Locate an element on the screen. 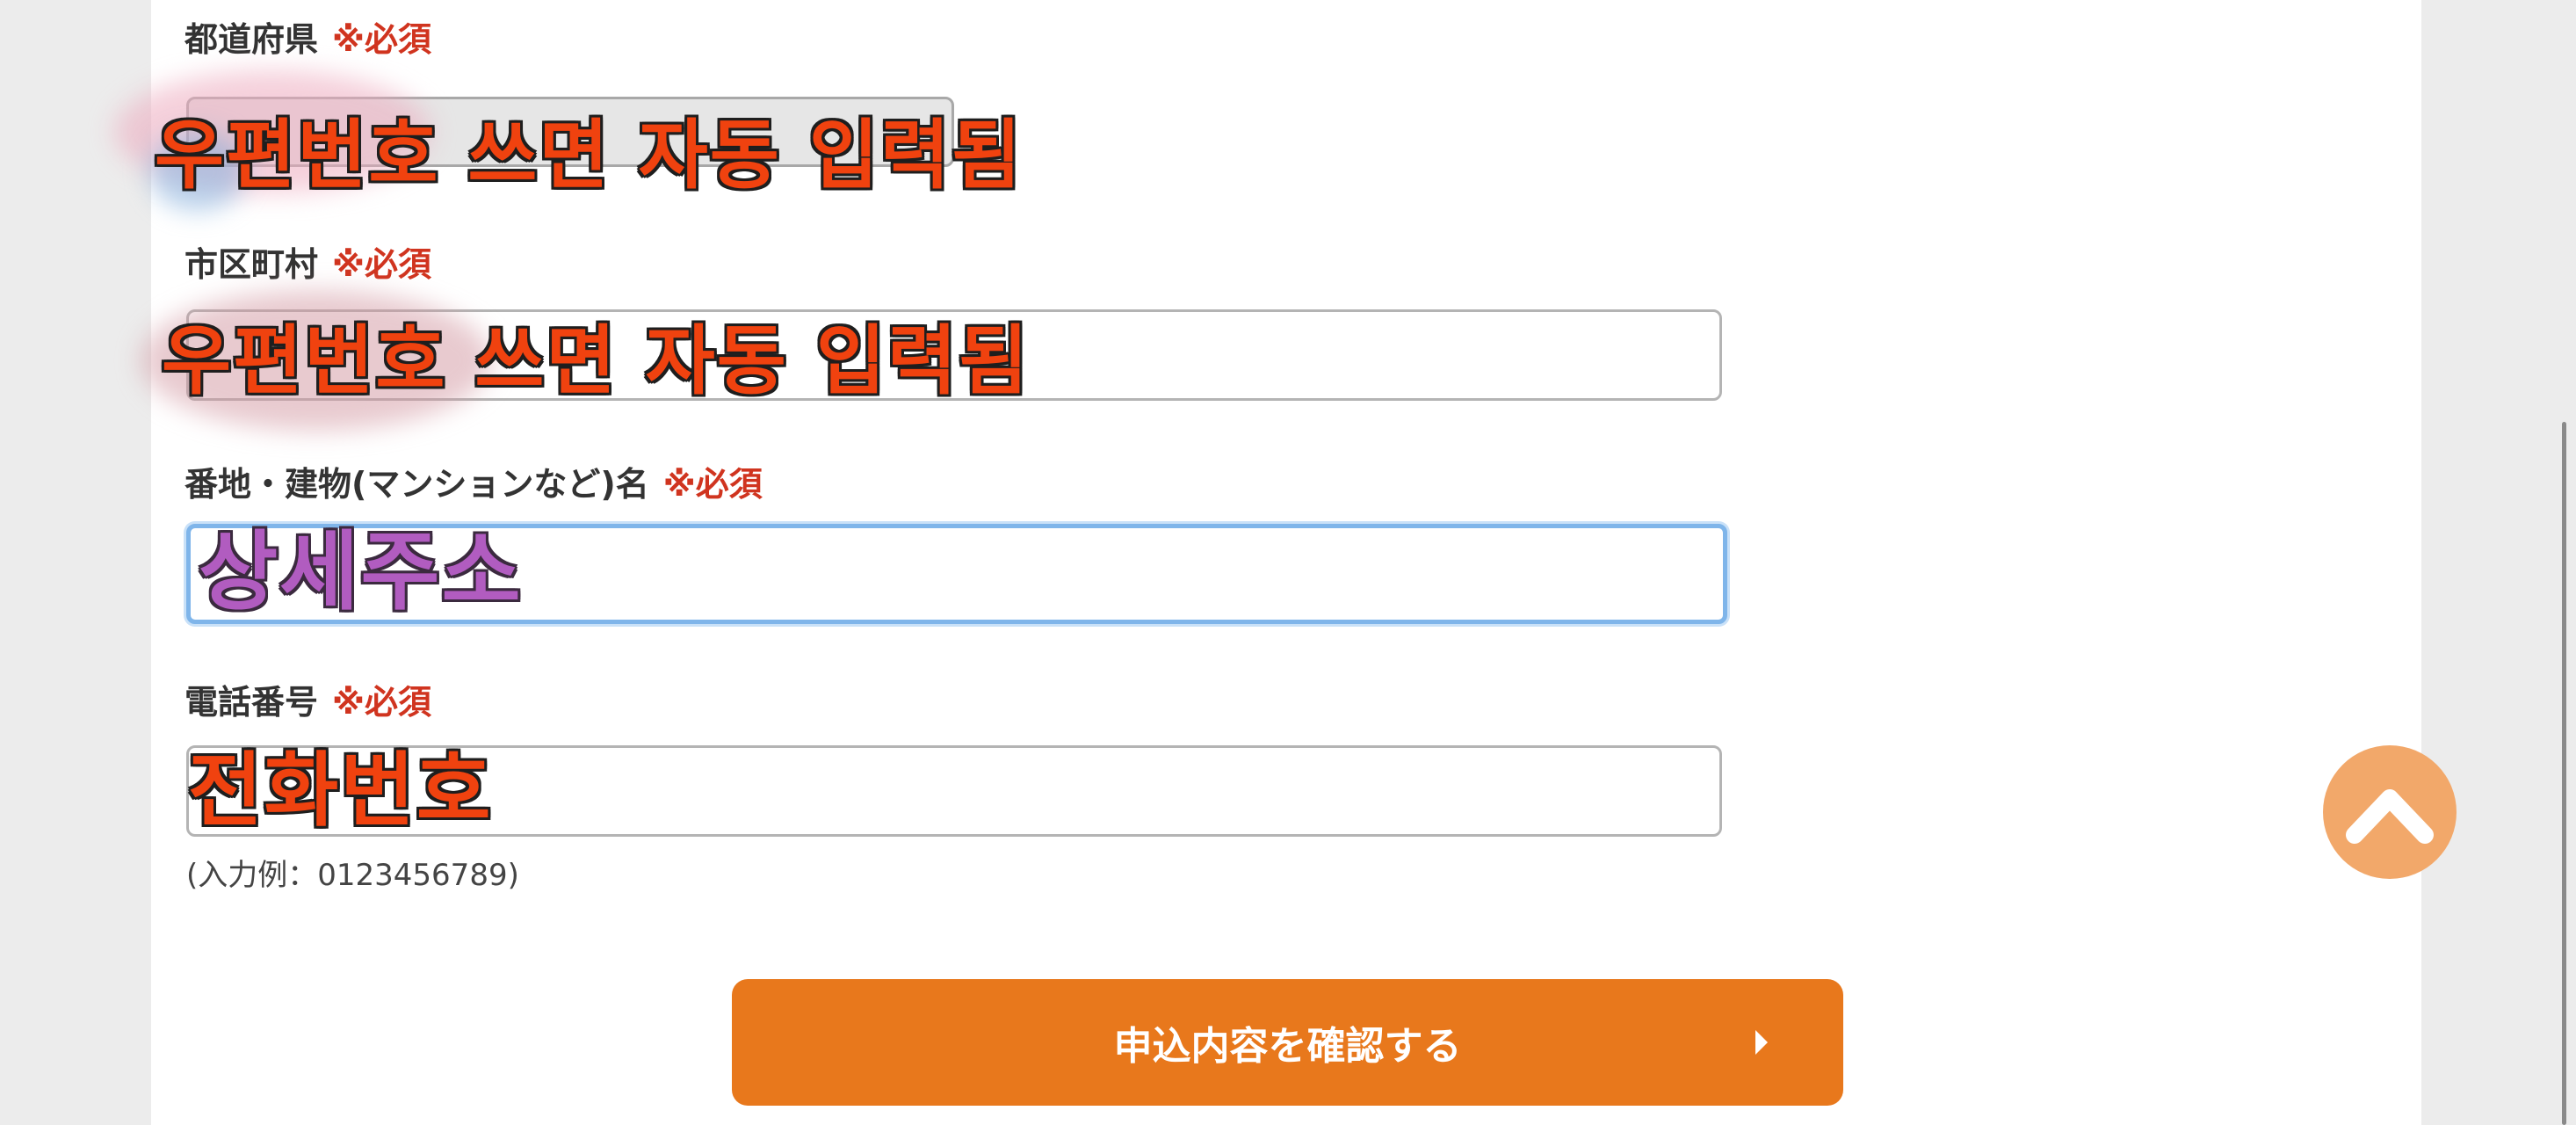 This screenshot has height=1125, width=2576. address-label-text: 番地・建物(マンションなど)名 is located at coordinates (417, 484).